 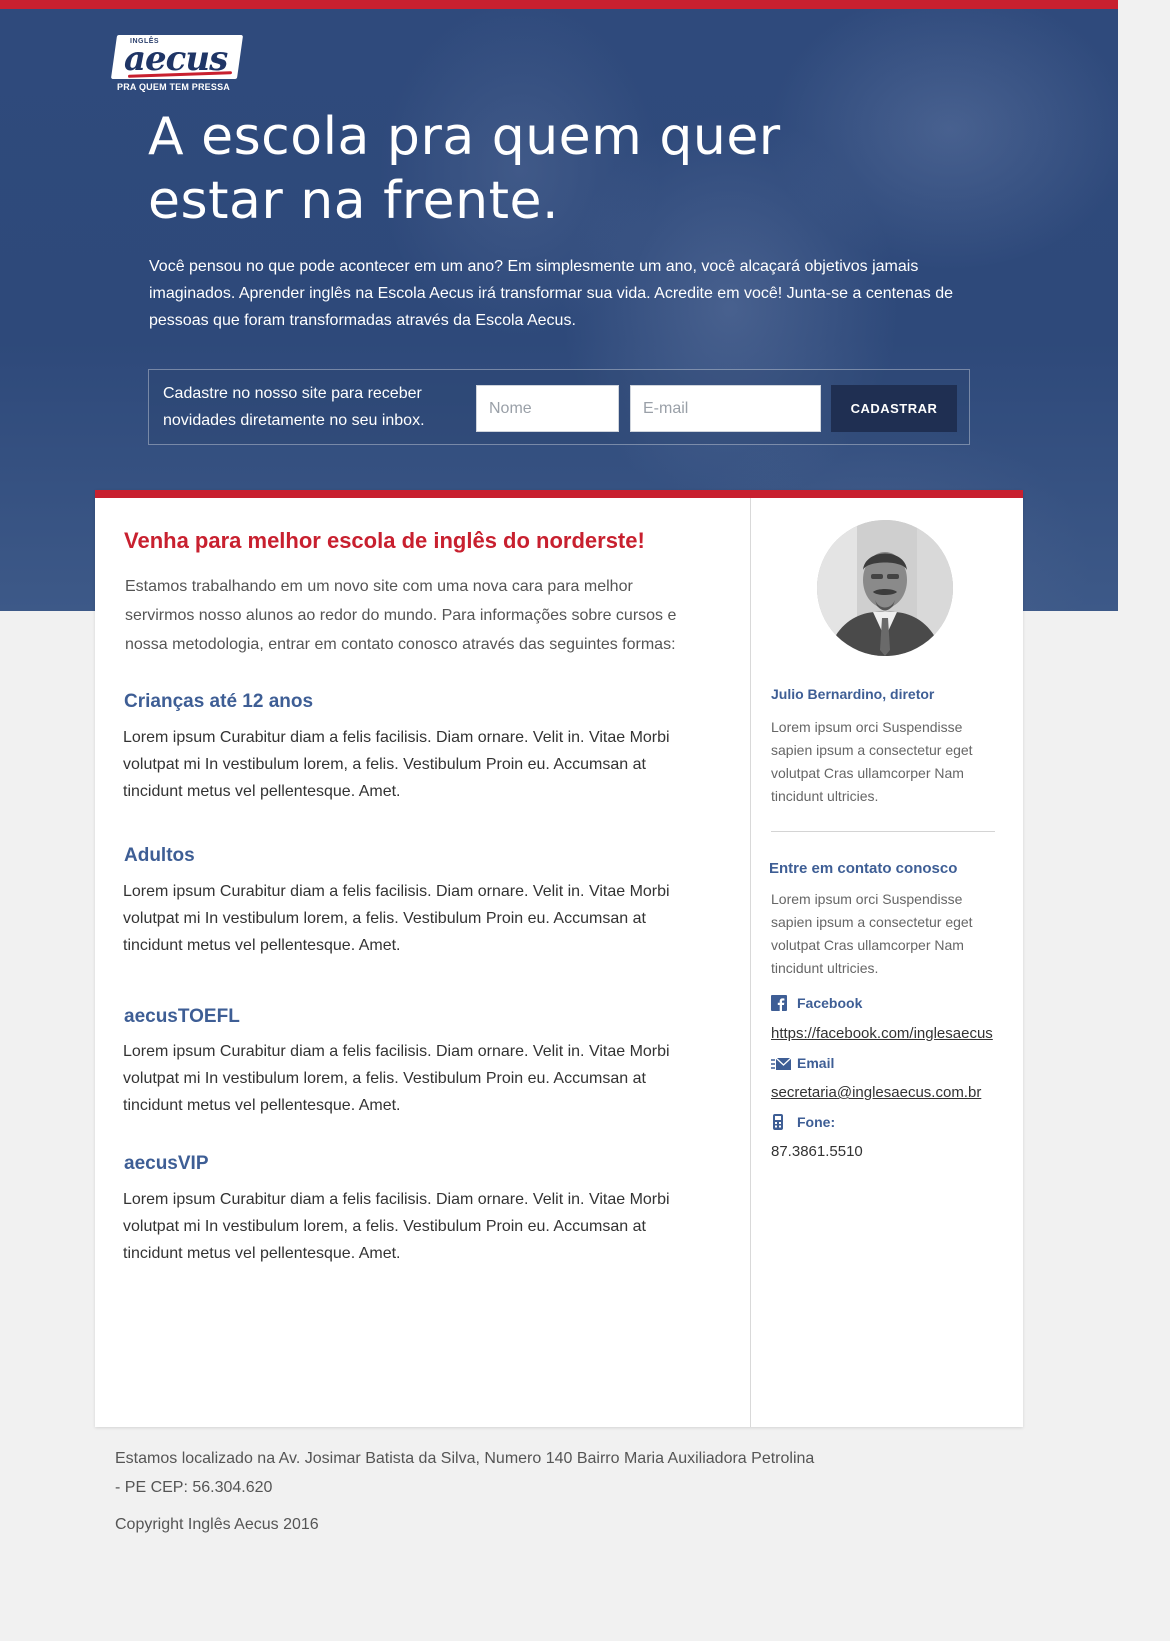 I want to click on facebook-label-row: Facebook, so click(x=816, y=1003).